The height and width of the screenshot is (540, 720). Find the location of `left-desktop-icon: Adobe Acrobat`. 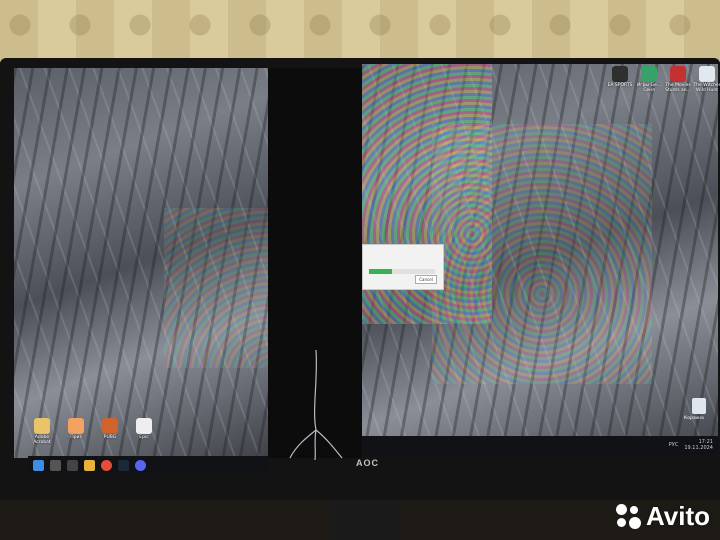

left-desktop-icon: Adobe Acrobat is located at coordinates (42, 431).